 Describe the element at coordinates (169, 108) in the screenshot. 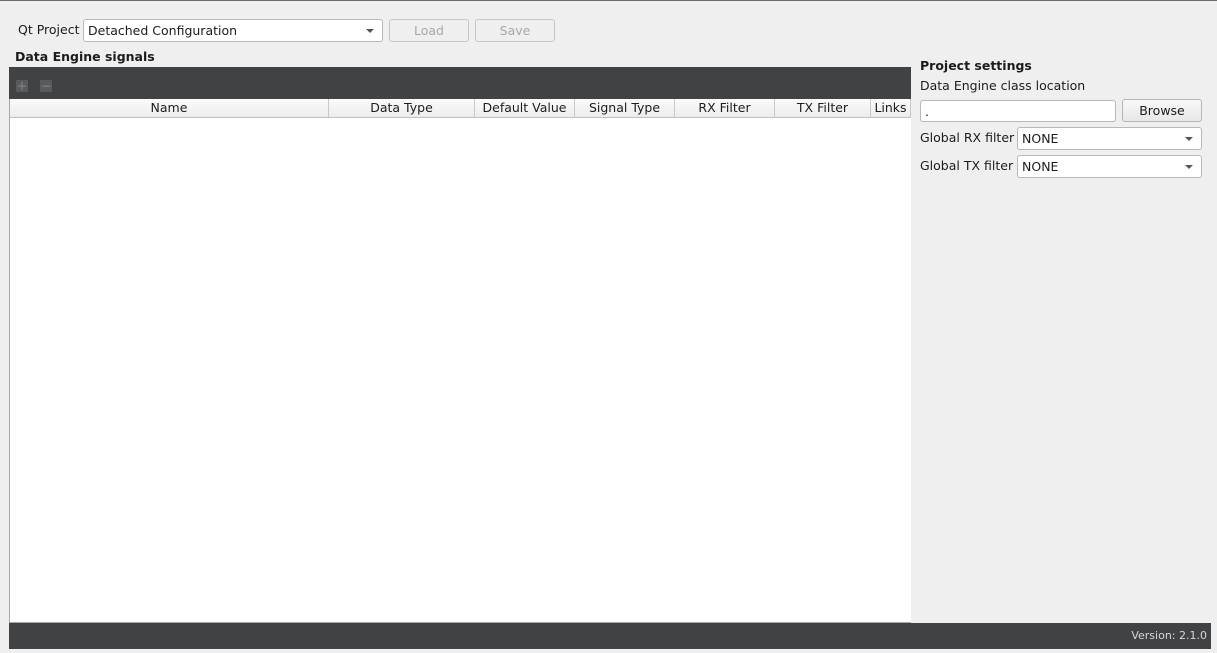

I see `column-header-name: Name` at that location.